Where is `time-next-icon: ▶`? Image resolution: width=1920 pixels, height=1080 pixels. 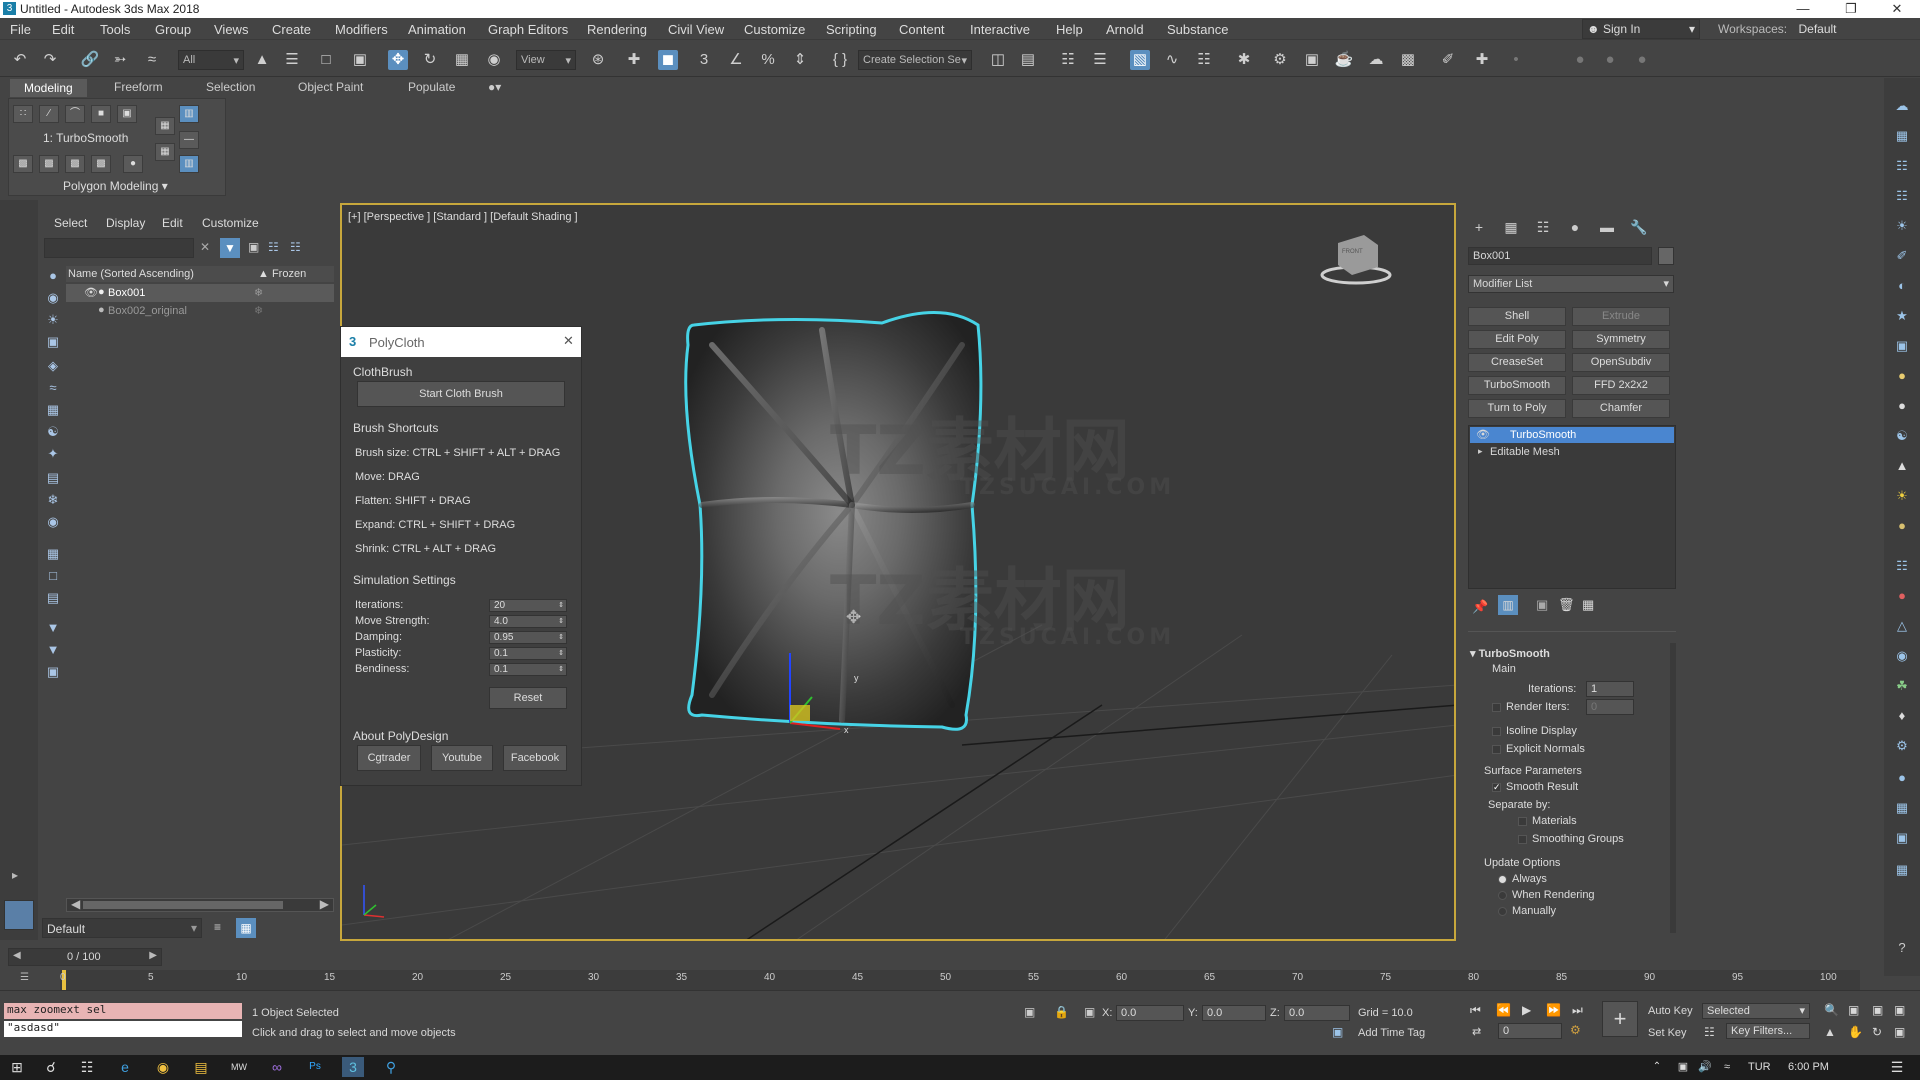
time-next-icon: ▶ is located at coordinates (153, 955).